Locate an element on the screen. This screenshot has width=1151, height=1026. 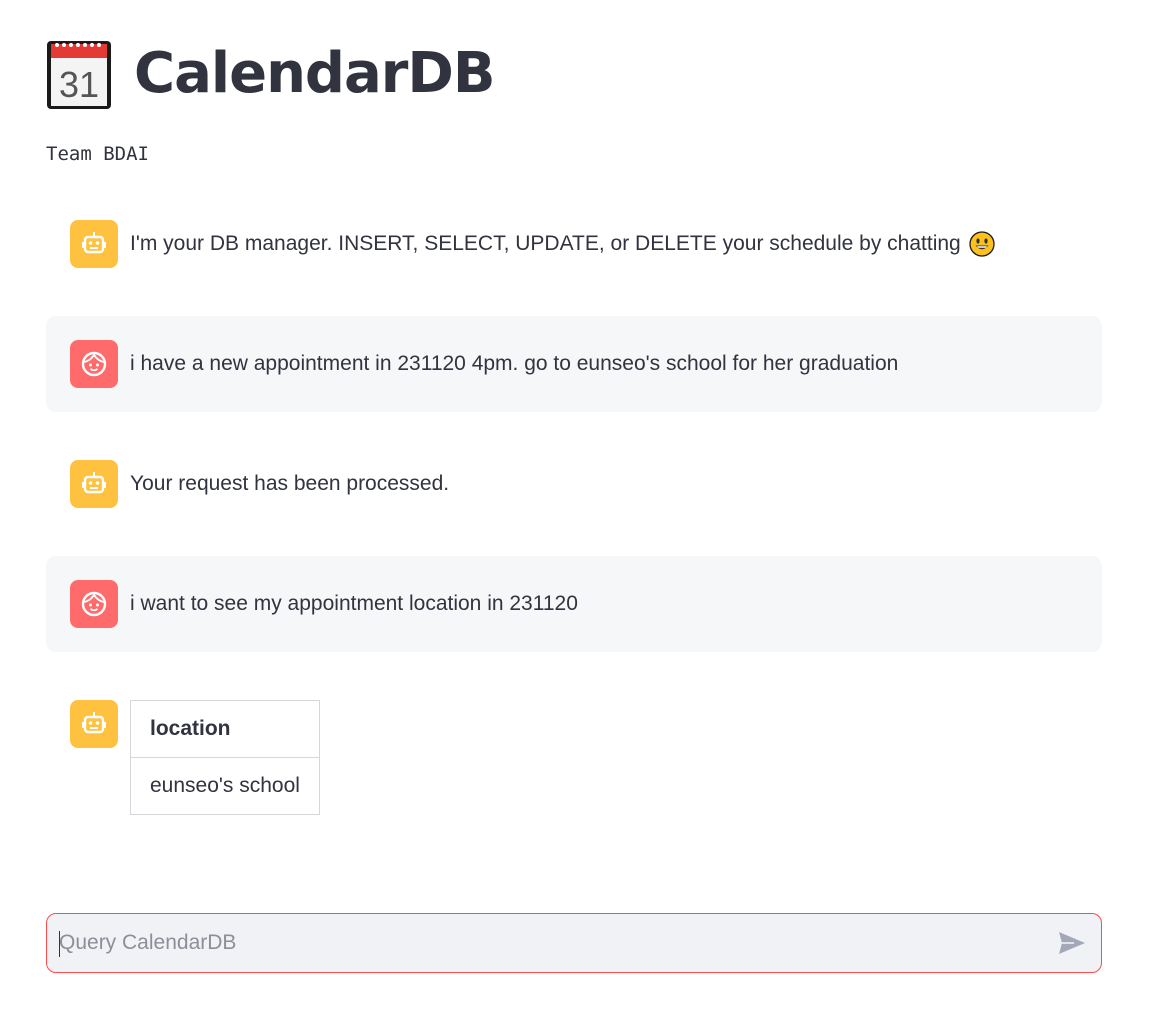
page-subtitle: Team BDAI is located at coordinates (97, 154).